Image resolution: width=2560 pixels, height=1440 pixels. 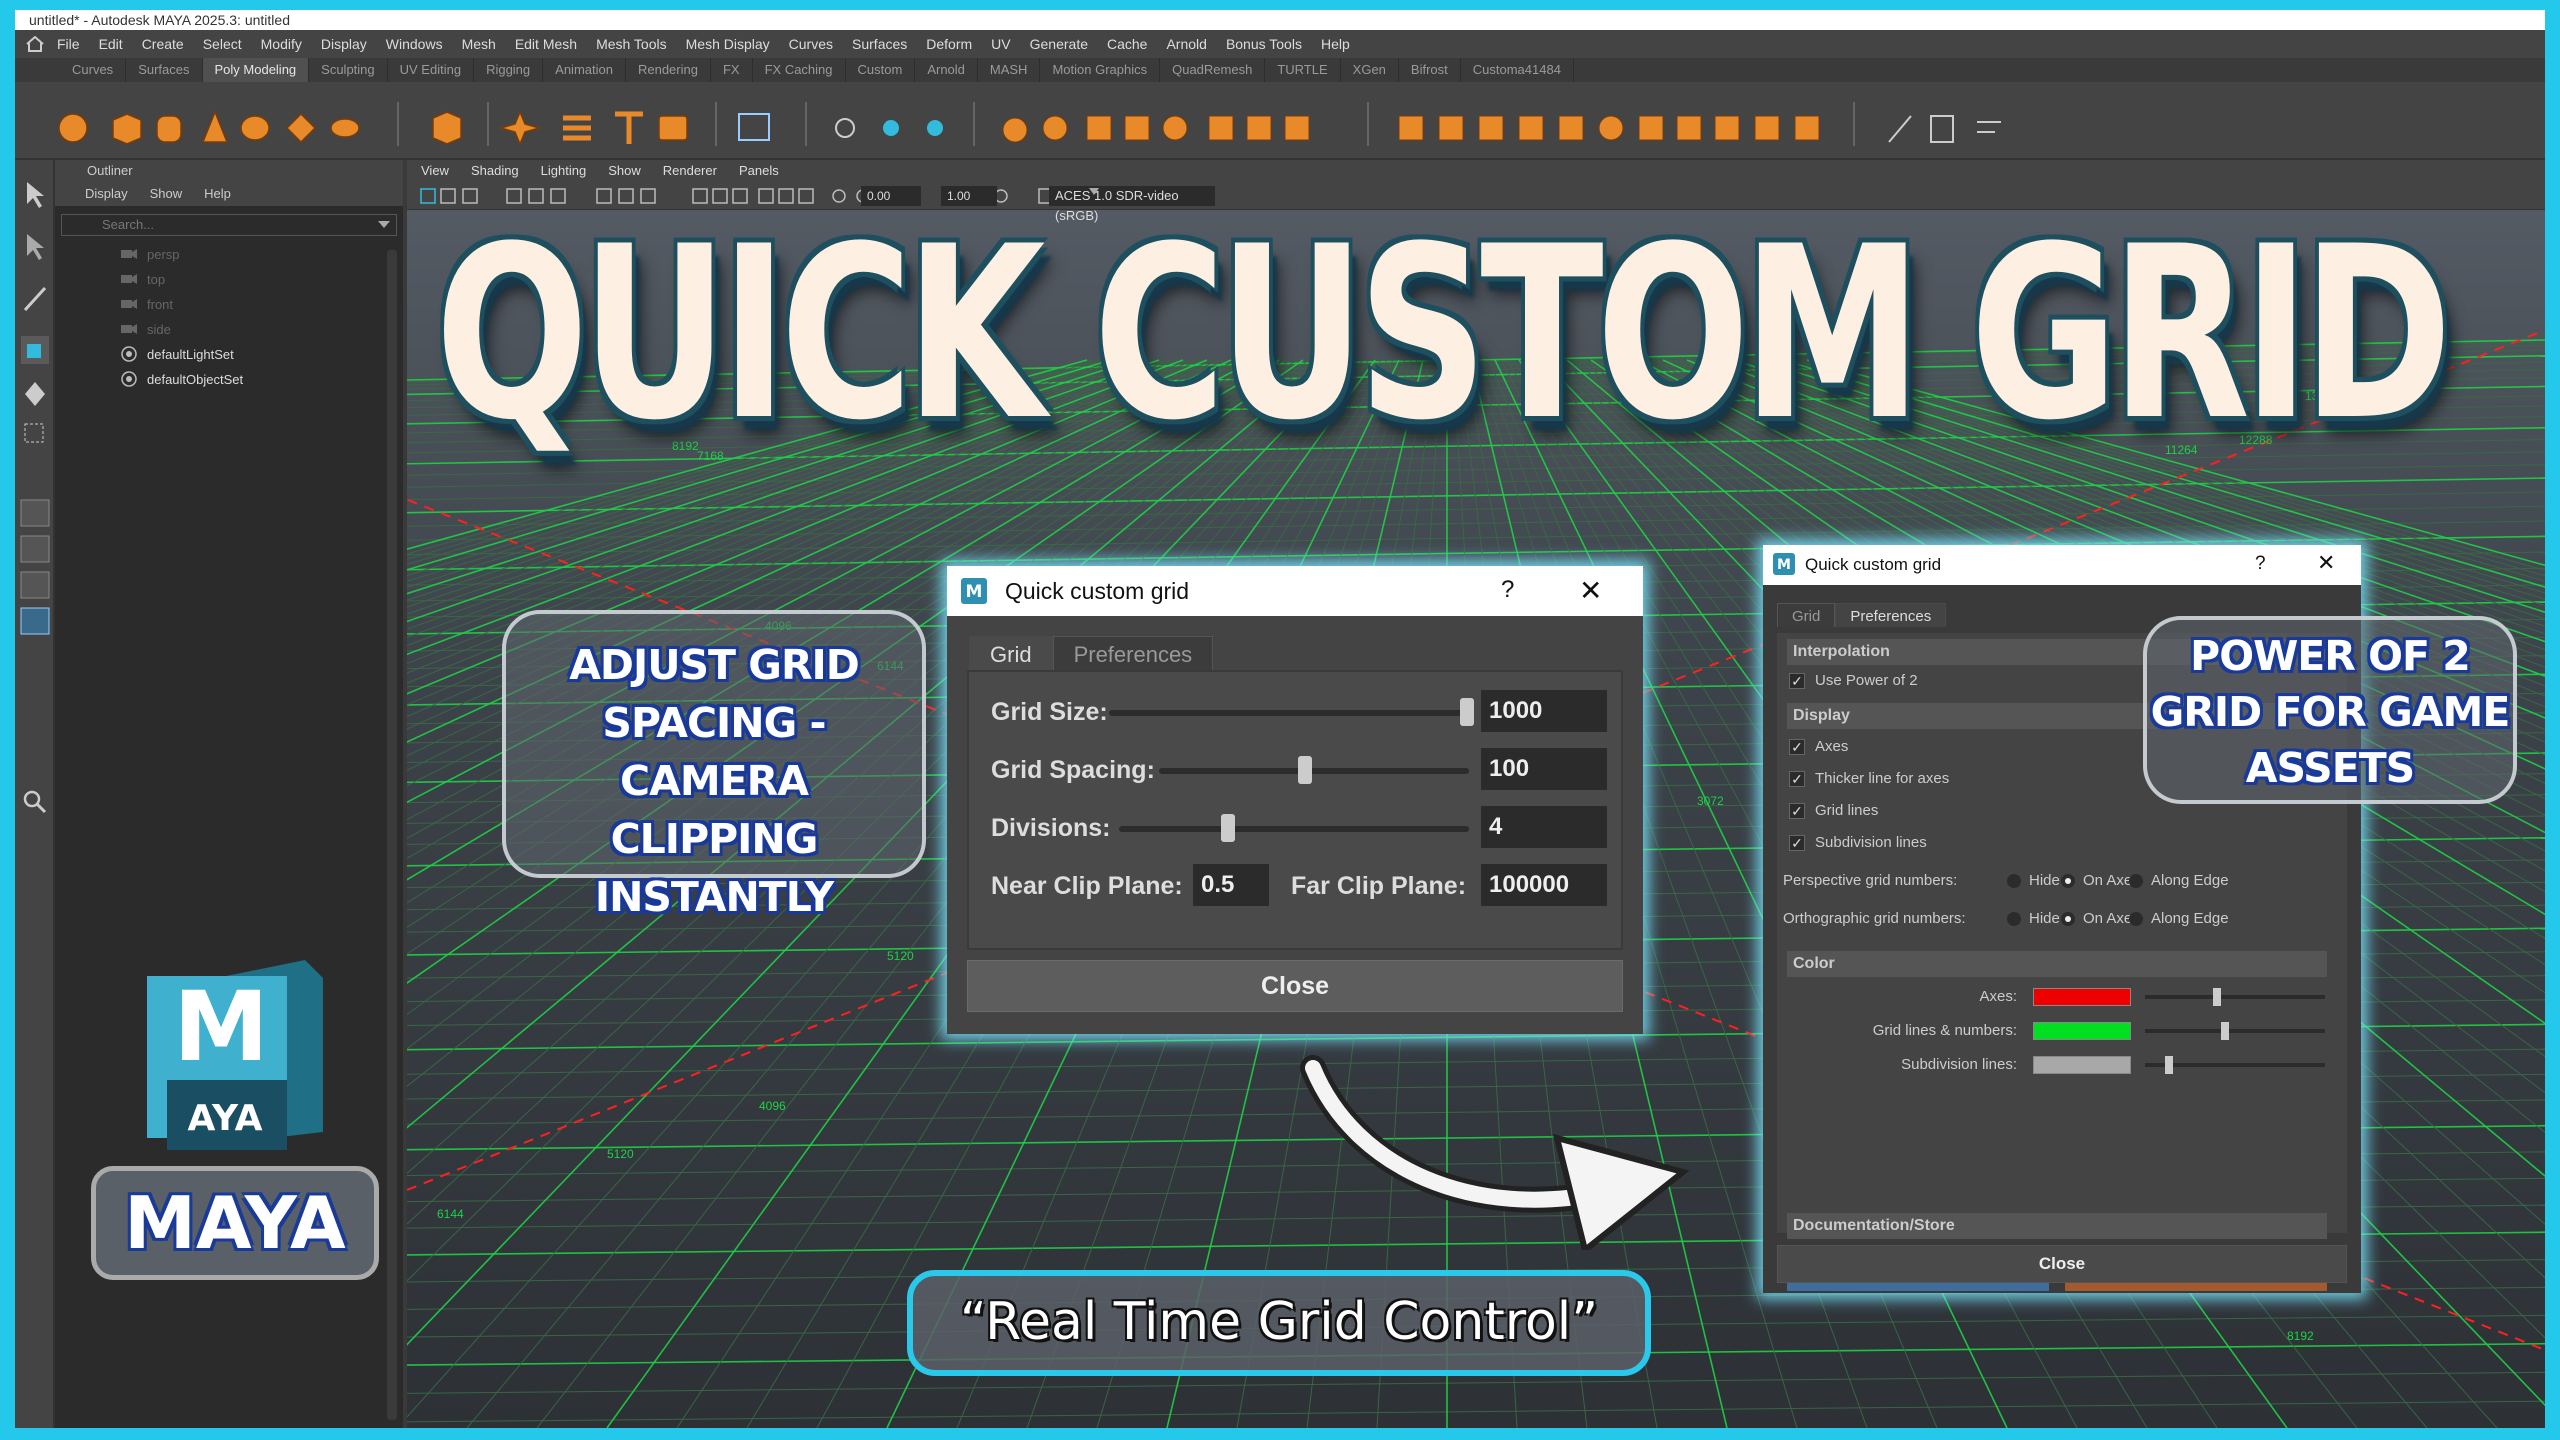 What do you see at coordinates (106, 194) in the screenshot?
I see `outliner-menu-display: Display` at bounding box center [106, 194].